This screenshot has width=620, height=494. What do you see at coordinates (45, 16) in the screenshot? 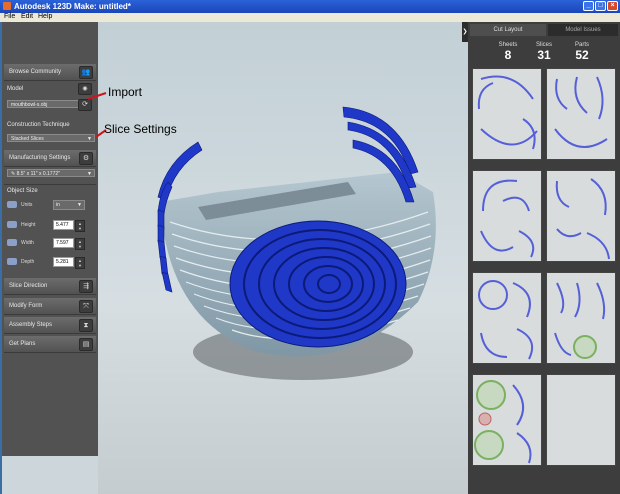
I see `menu-help: Help` at bounding box center [45, 16].